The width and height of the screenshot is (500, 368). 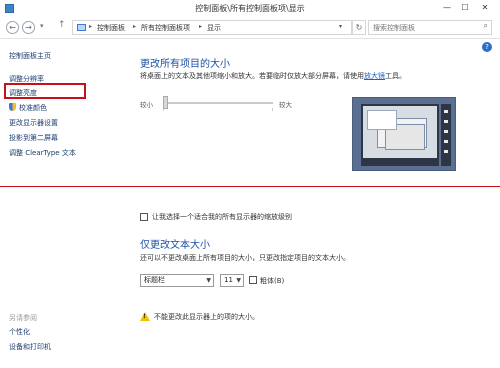 What do you see at coordinates (111, 28) in the screenshot?
I see `breadcrumb-control-panel: 控制面板` at bounding box center [111, 28].